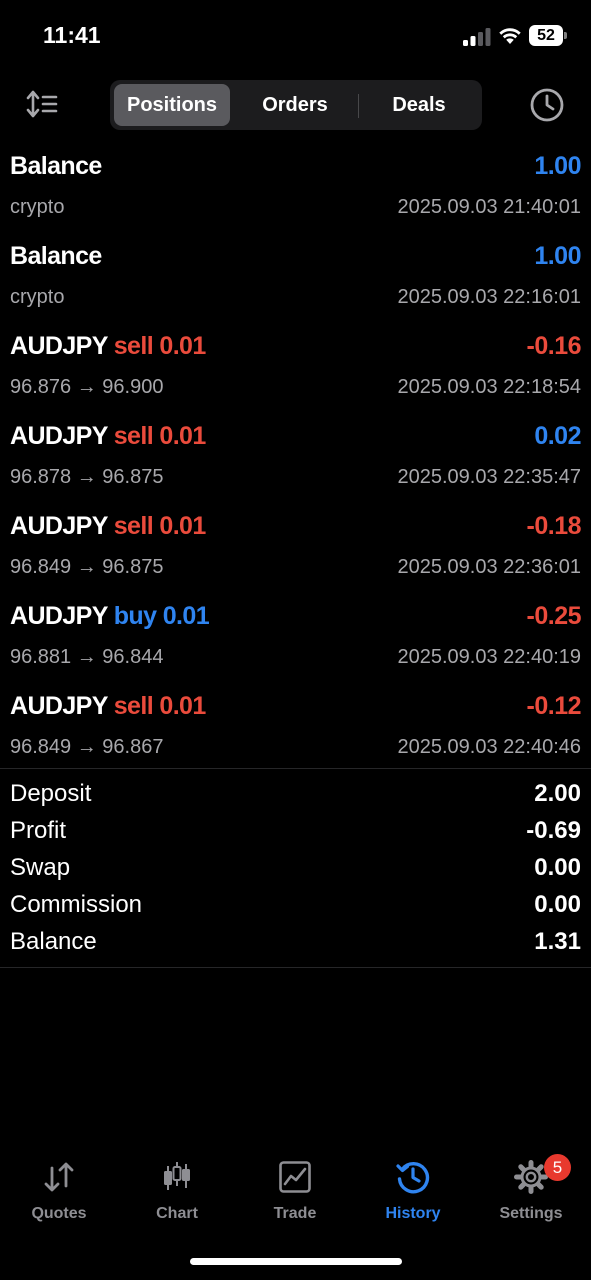  I want to click on deal-type: Balance, so click(56, 166).